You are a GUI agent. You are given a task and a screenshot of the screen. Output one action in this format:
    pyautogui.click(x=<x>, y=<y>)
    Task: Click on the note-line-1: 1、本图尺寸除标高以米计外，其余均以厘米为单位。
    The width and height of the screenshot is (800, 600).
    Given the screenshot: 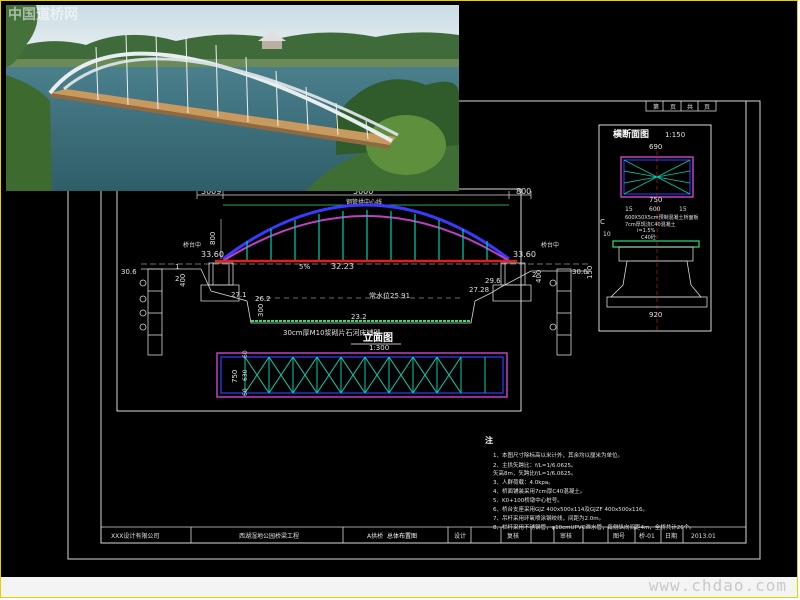 What is the action you would take?
    pyautogui.click(x=558, y=455)
    